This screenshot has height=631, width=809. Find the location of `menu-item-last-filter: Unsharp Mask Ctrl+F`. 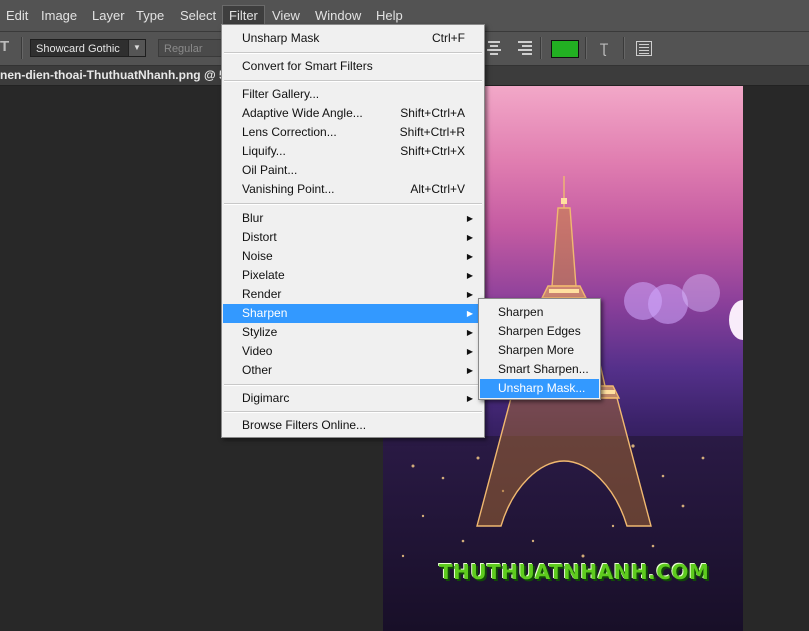

menu-item-last-filter: Unsharp Mask Ctrl+F is located at coordinates (353, 38).